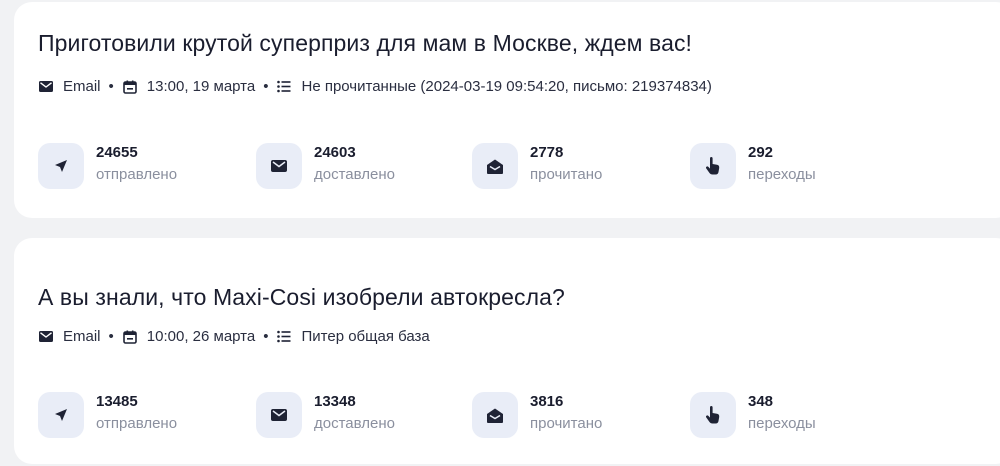 Image resolution: width=1000 pixels, height=466 pixels. Describe the element at coordinates (547, 401) in the screenshot. I see `stat-value: 3816` at that location.